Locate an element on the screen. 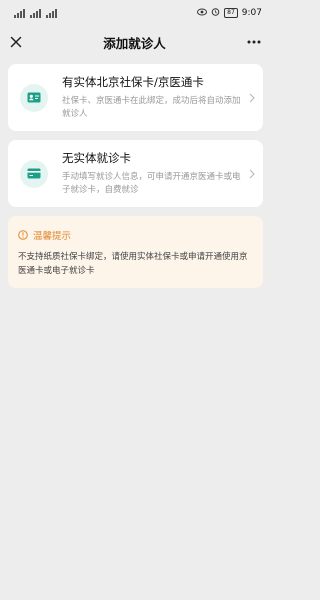  page-title: 添加就诊人 is located at coordinates (134, 43).